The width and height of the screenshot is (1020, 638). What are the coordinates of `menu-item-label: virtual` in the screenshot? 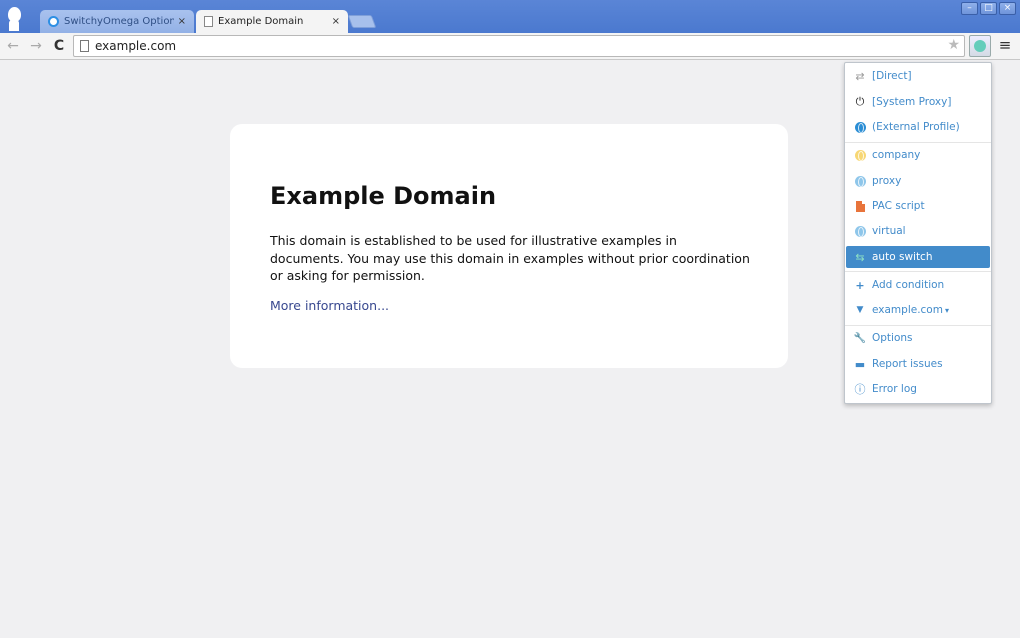 It's located at (889, 231).